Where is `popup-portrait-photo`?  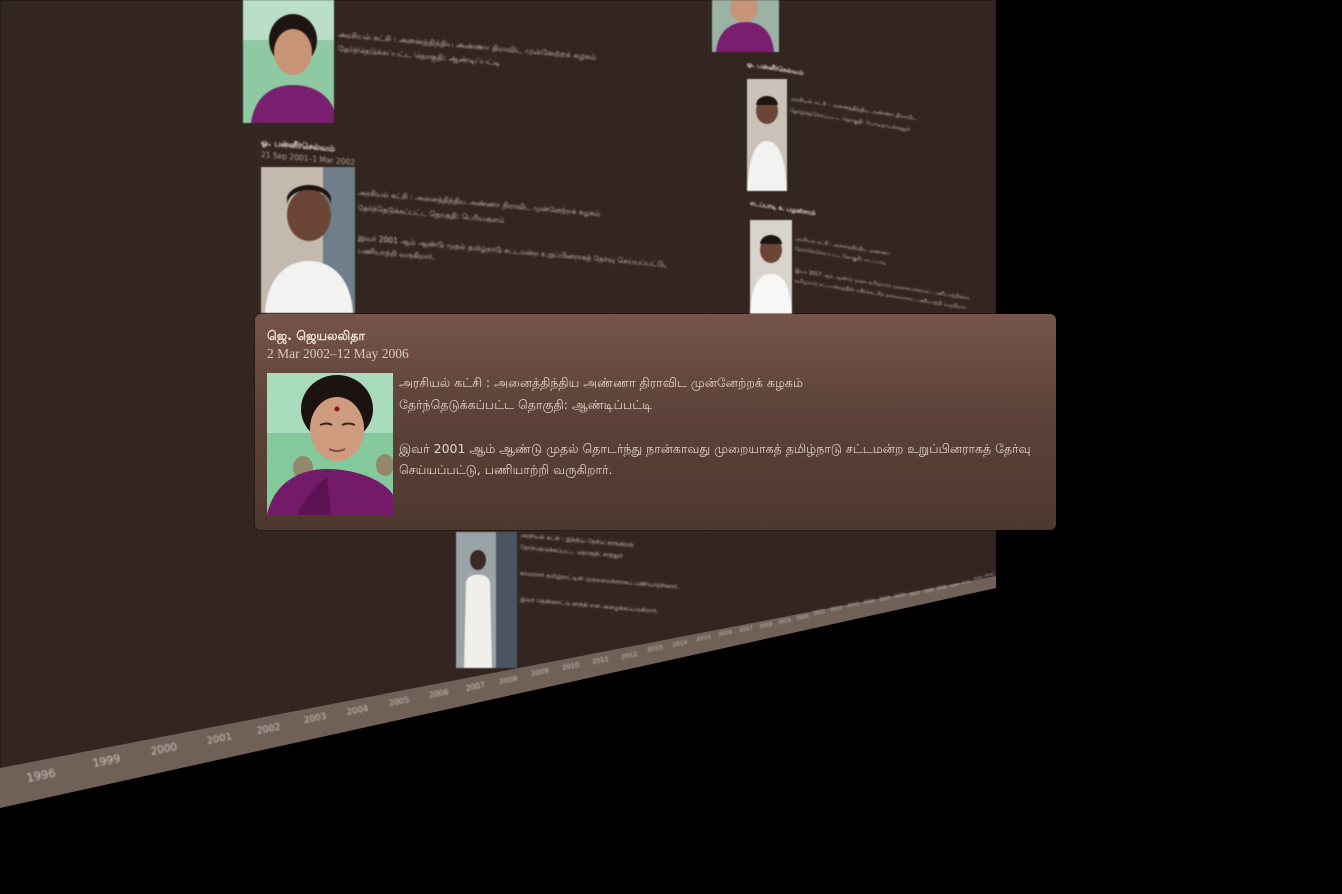 popup-portrait-photo is located at coordinates (330, 444).